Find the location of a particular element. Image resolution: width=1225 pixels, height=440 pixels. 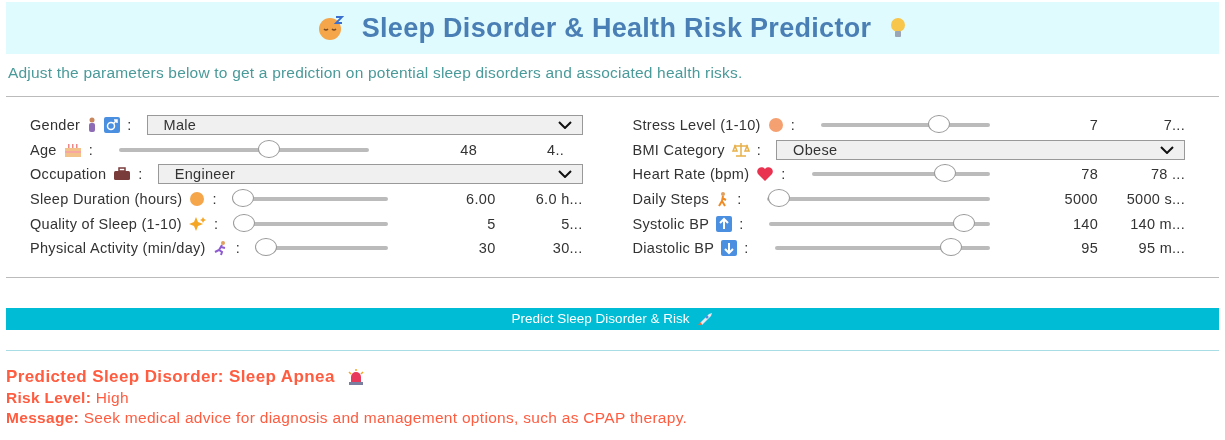

sleepy-face-icon is located at coordinates (330, 28).